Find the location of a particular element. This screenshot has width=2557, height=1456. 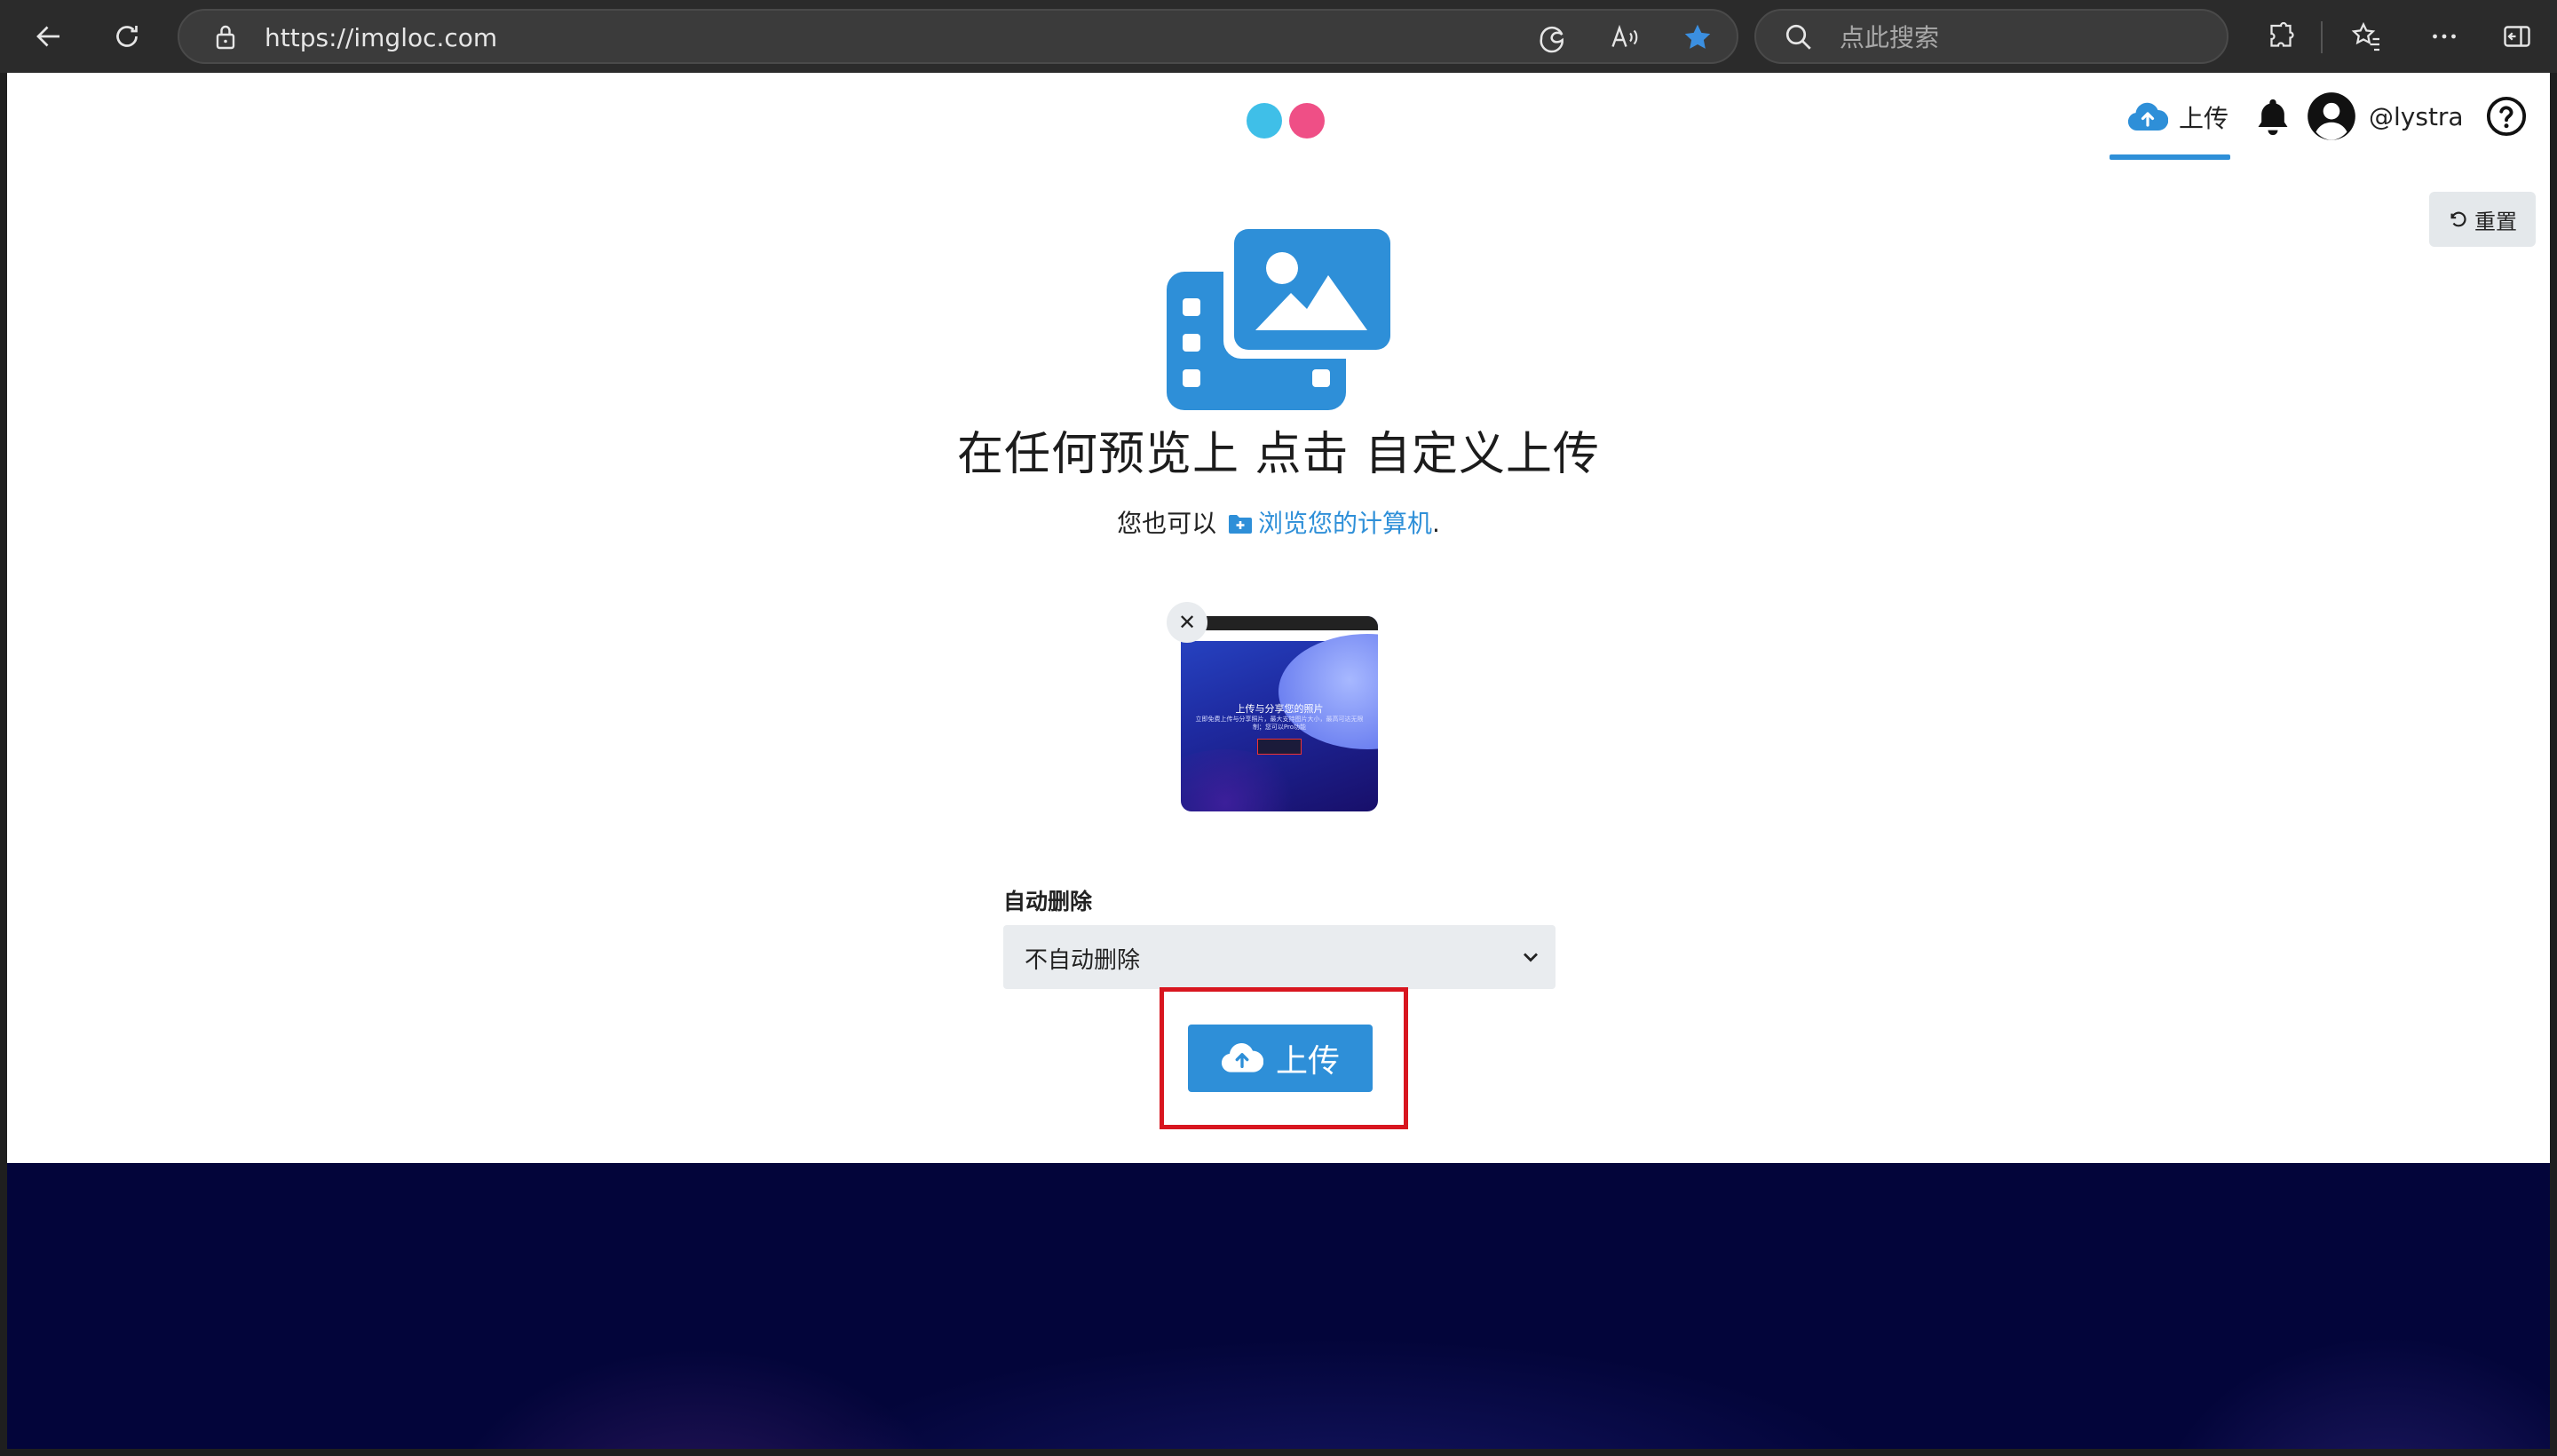

preview-inner-button is located at coordinates (1279, 747).